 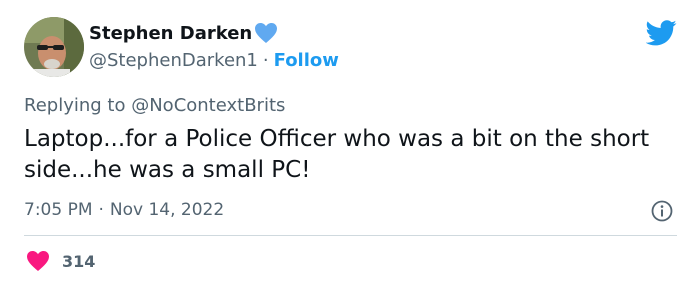 What do you see at coordinates (350, 235) in the screenshot?
I see `divider` at bounding box center [350, 235].